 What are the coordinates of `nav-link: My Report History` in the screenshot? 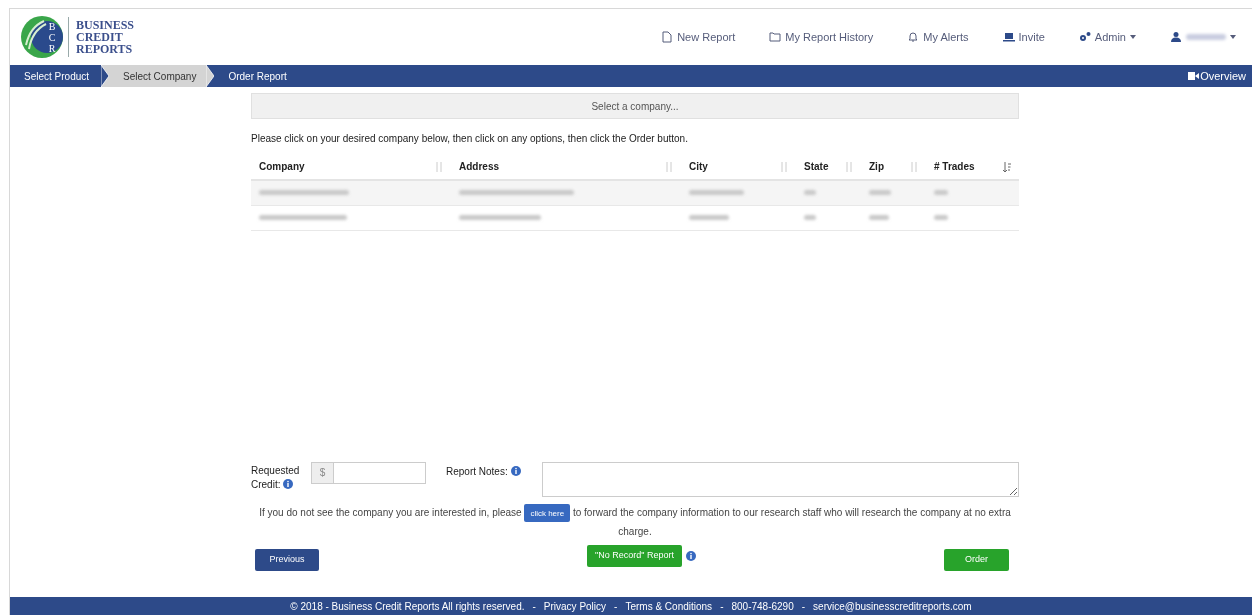 It's located at (821, 37).